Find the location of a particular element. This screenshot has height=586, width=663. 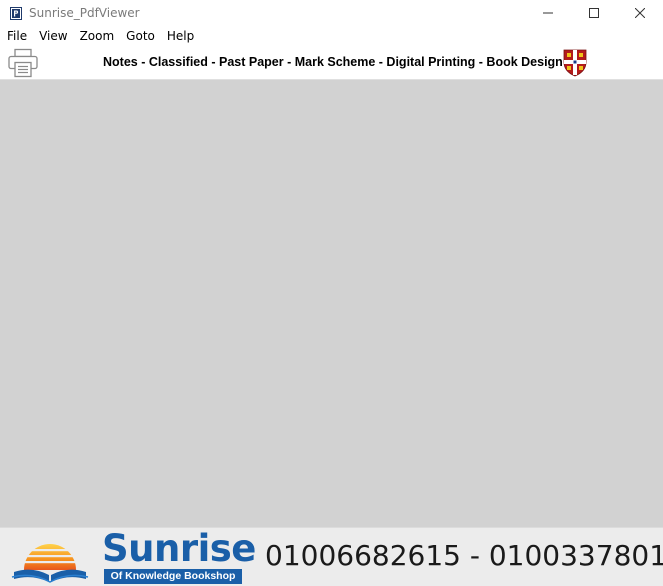

menu-help: Help is located at coordinates (180, 36).